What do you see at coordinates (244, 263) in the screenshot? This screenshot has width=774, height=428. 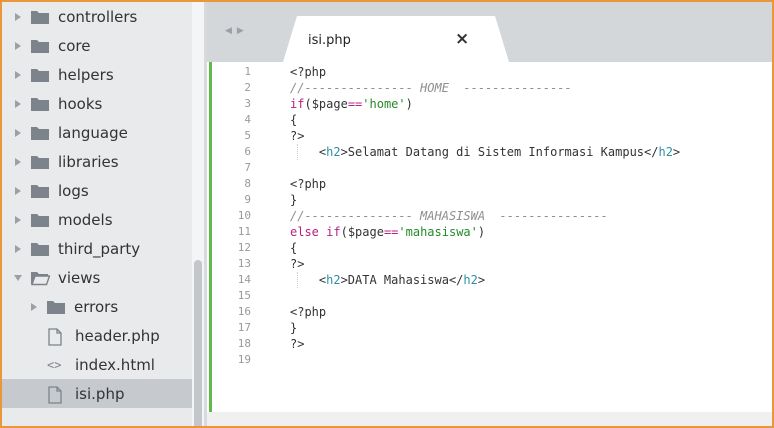 I see `line-number: 13` at bounding box center [244, 263].